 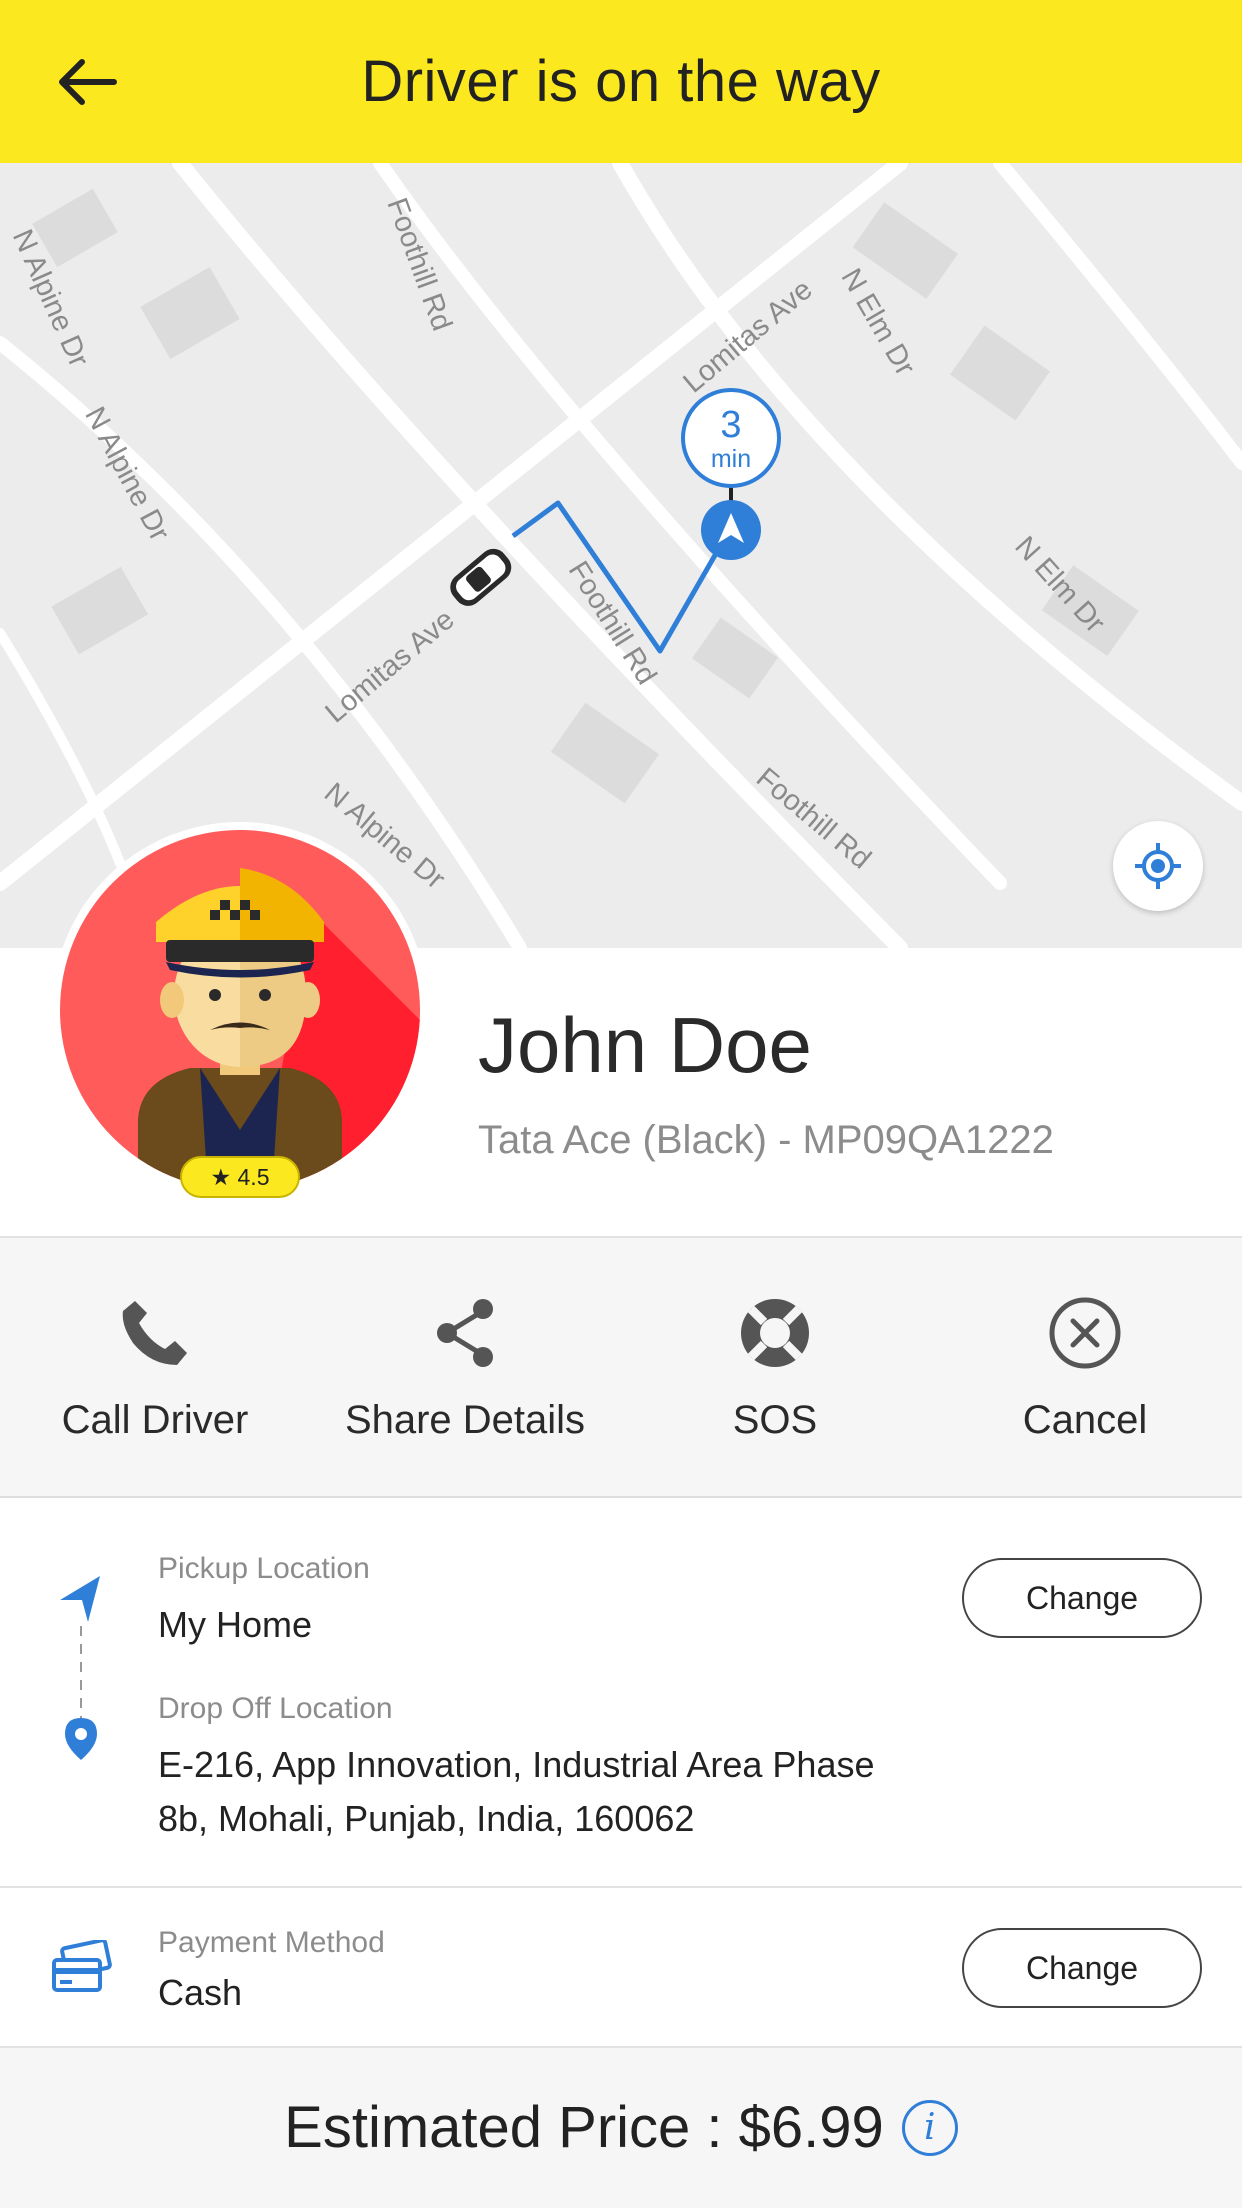 I want to click on vehicle-info: Tata Ace (Black) - MP09QA1222, so click(x=766, y=1140).